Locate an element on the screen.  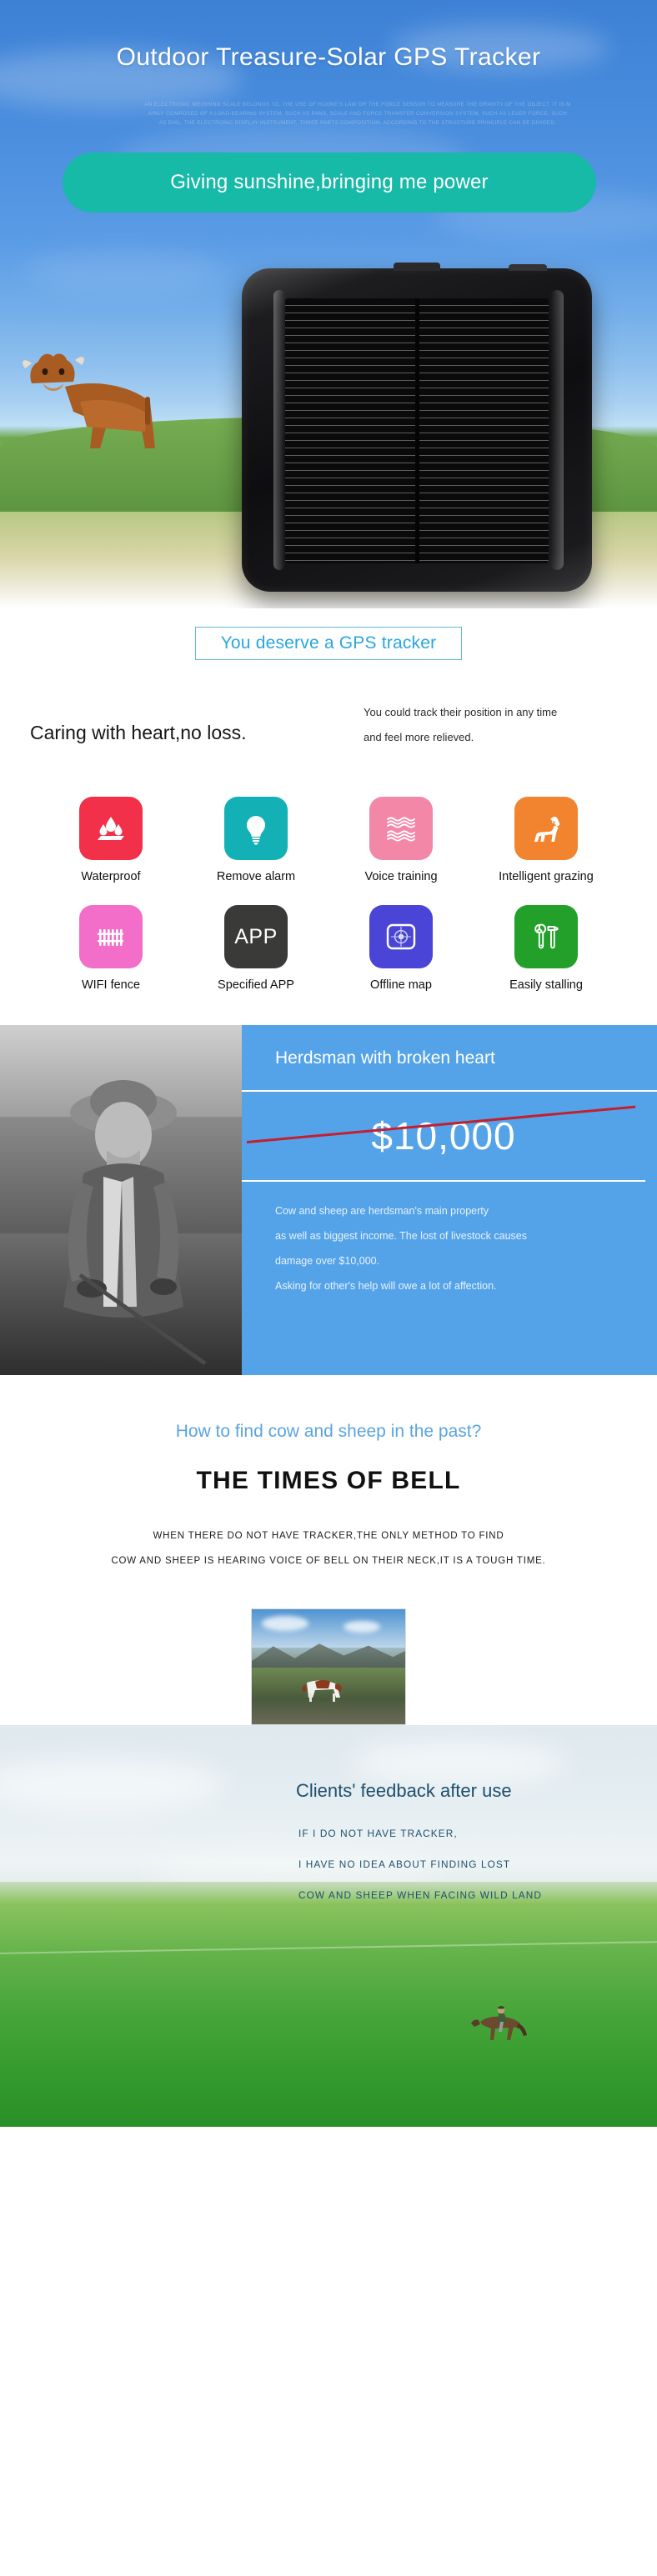
solar-panel-column-right is located at coordinates (484, 430).